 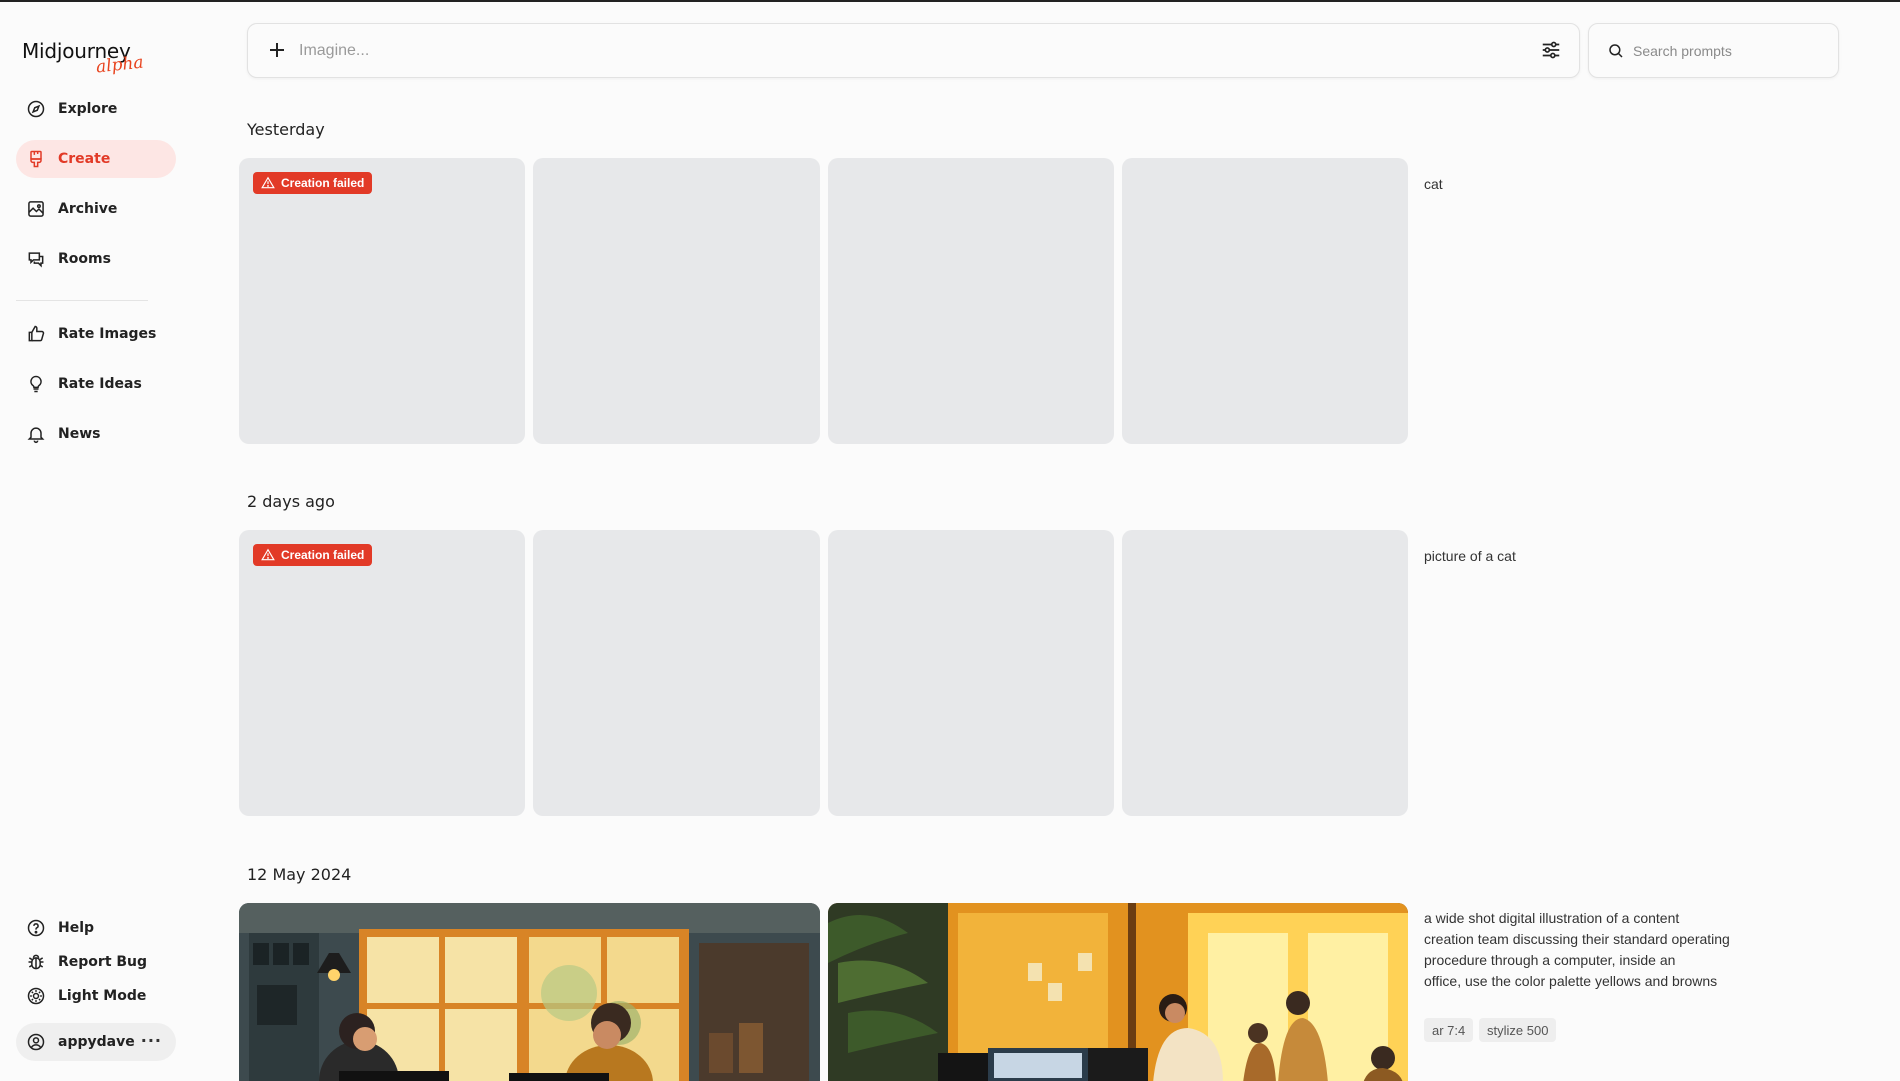 What do you see at coordinates (96, 928) in the screenshot?
I see `sidebar-item-help: Help` at bounding box center [96, 928].